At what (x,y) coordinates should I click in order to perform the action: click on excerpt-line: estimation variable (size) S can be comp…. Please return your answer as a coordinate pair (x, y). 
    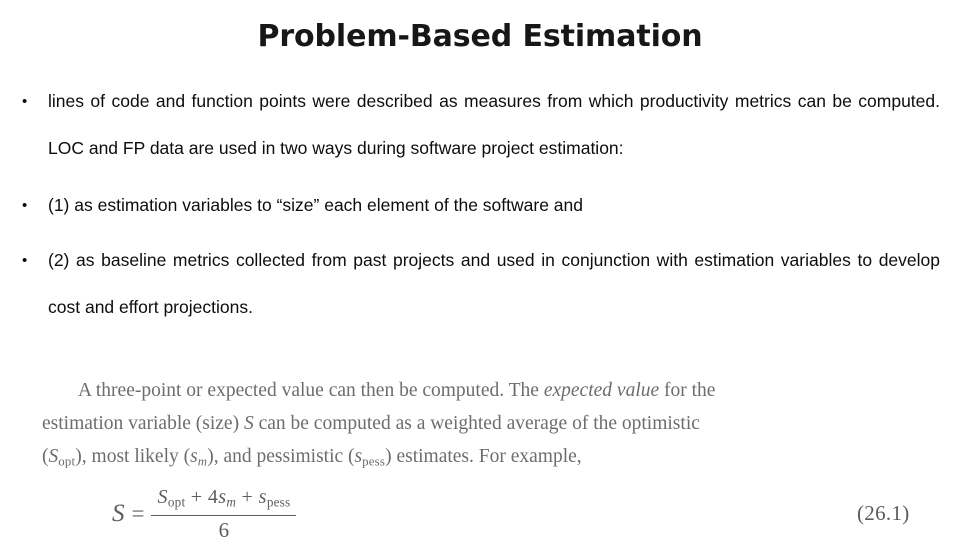
    Looking at the image, I should click on (487, 423).